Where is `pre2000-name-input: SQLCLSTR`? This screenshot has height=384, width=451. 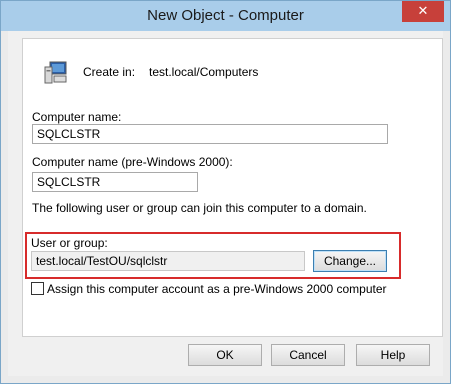 pre2000-name-input: SQLCLSTR is located at coordinates (115, 182).